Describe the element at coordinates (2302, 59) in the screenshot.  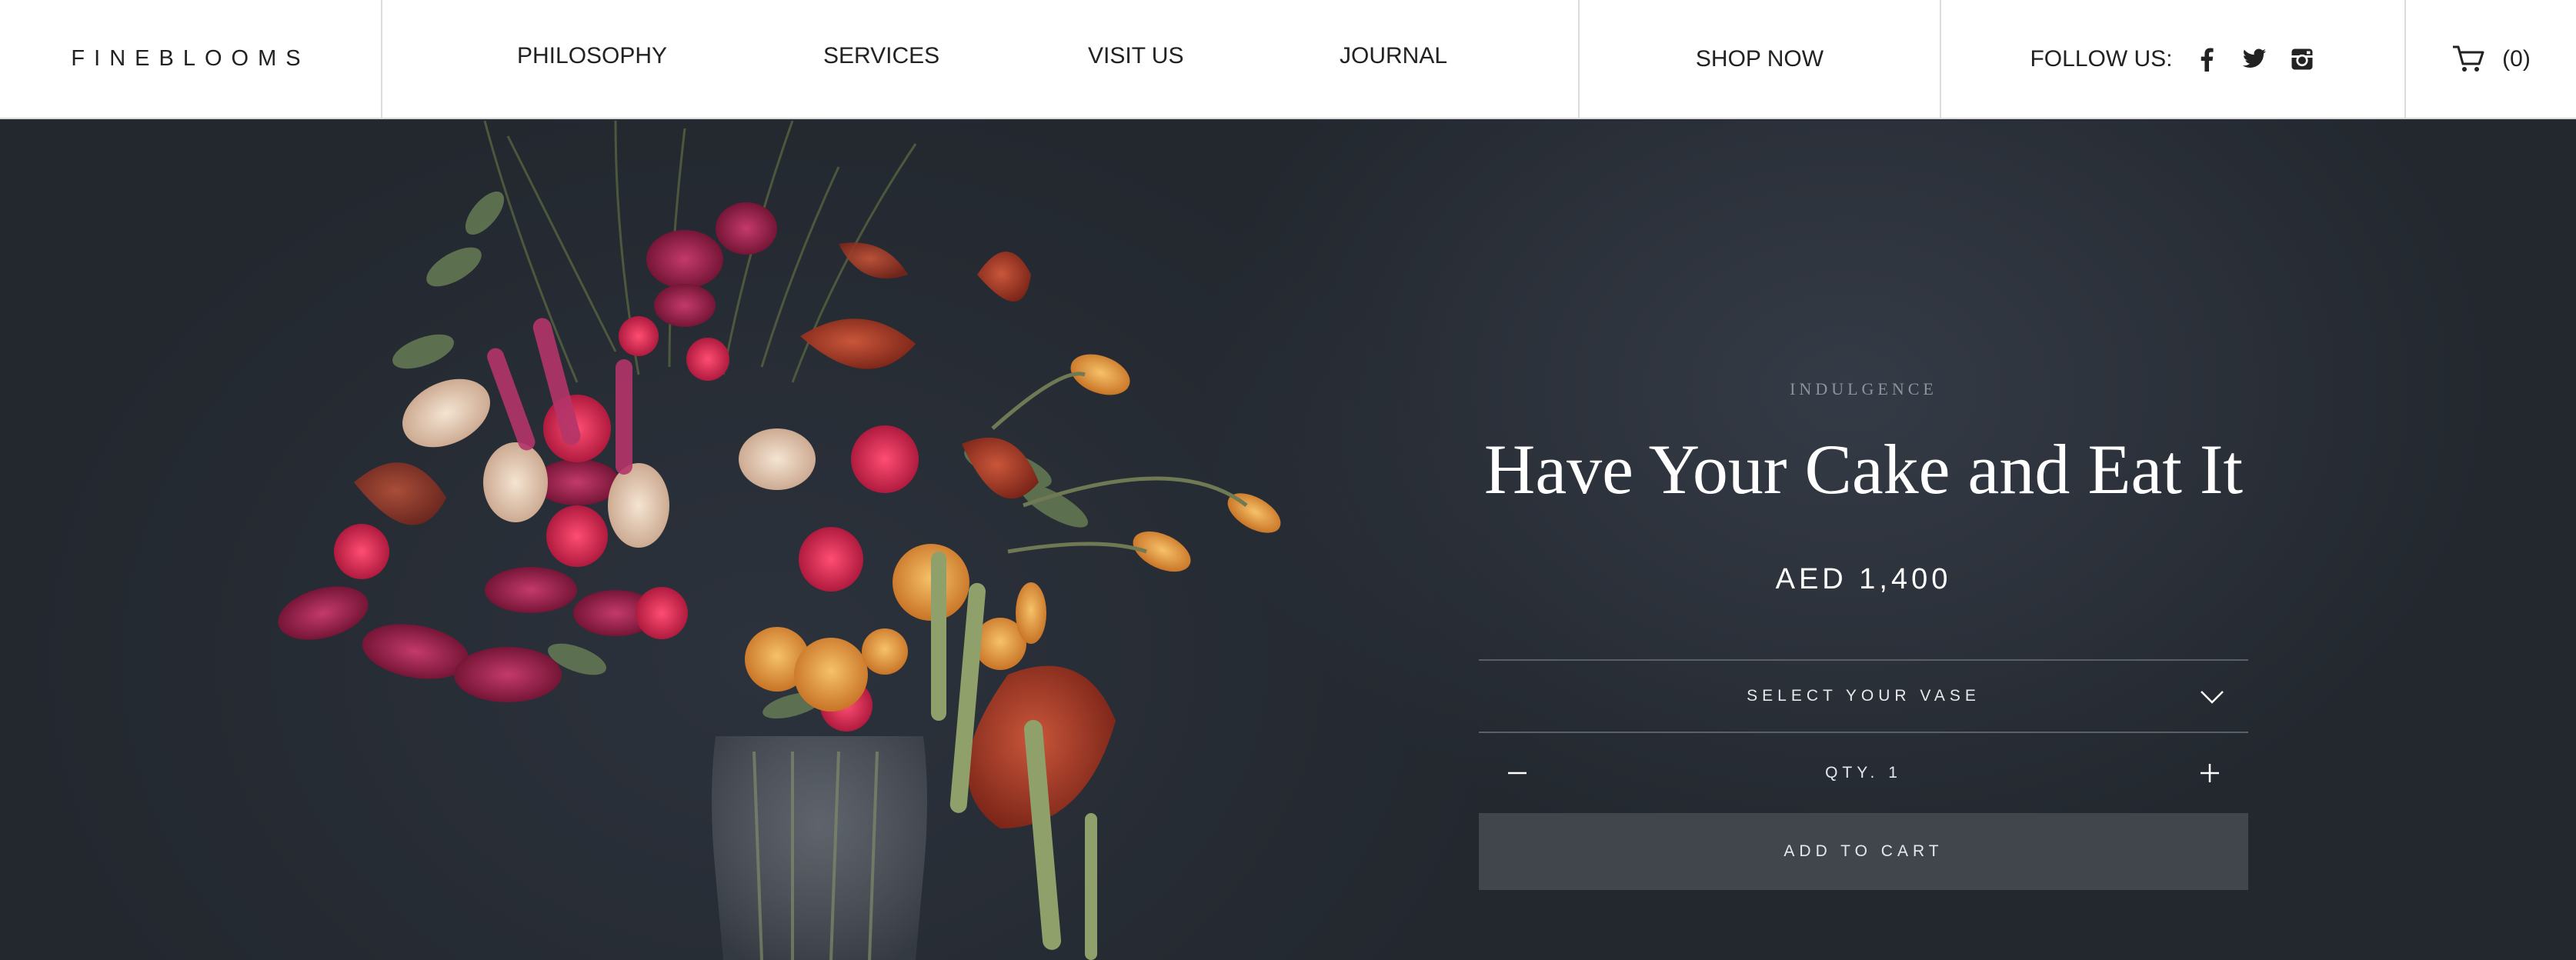
I see `instagram-icon` at that location.